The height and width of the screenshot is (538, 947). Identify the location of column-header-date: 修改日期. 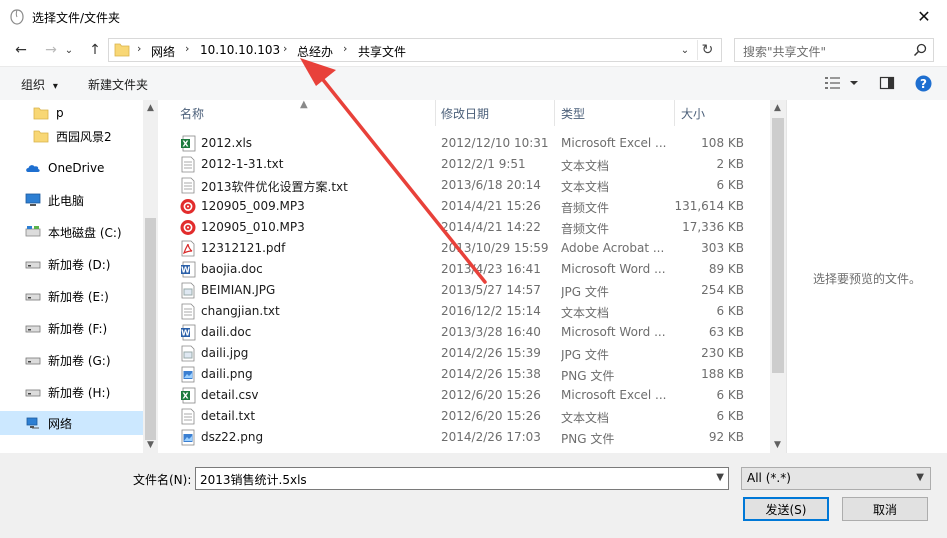
(465, 113).